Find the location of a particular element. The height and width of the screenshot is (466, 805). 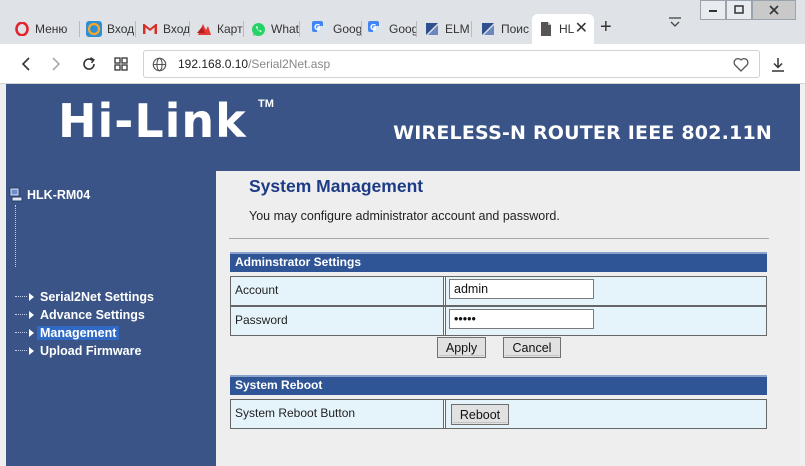

password-row: Password is located at coordinates (498, 321).